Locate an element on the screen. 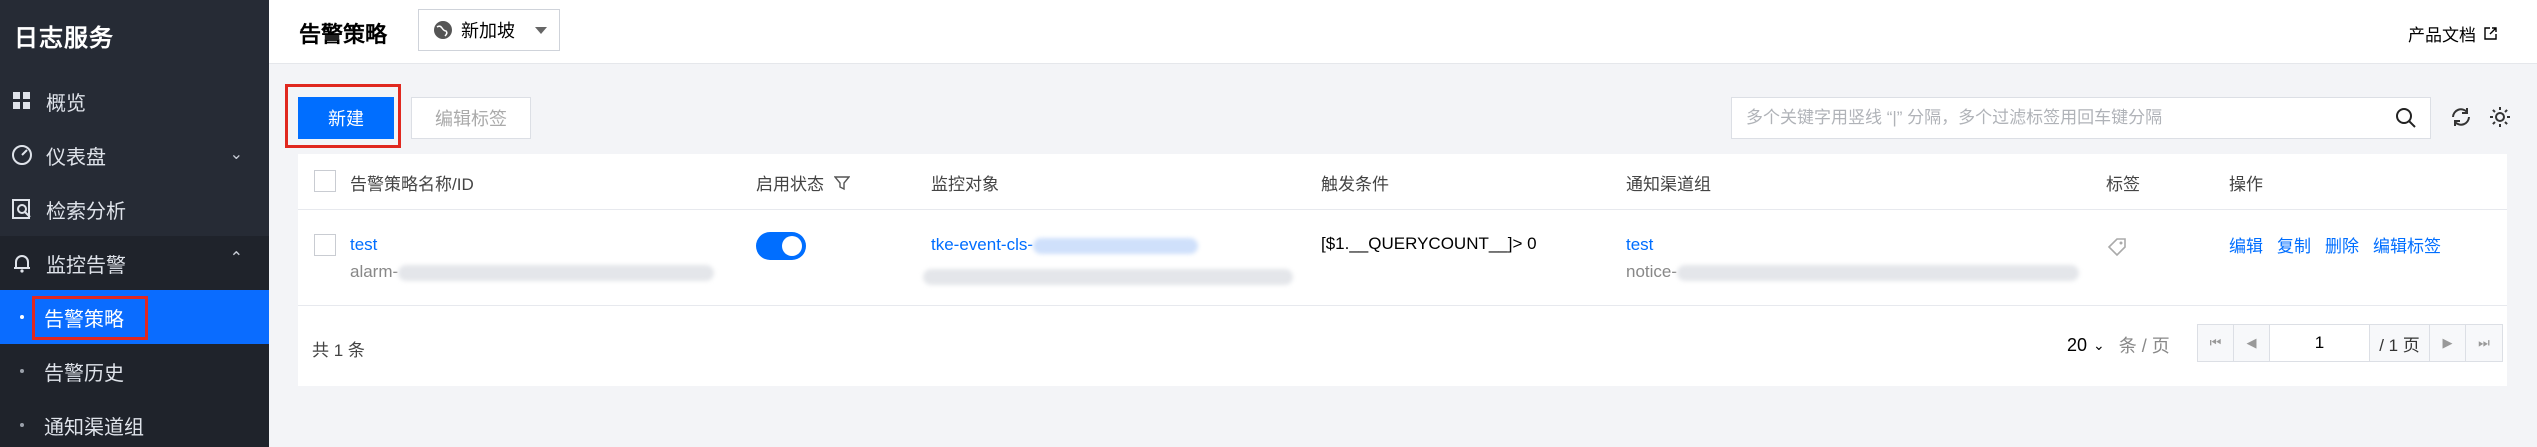 This screenshot has height=447, width=2537. sidebar-subitem-notice-group: 通知渠道组 is located at coordinates (134, 422).